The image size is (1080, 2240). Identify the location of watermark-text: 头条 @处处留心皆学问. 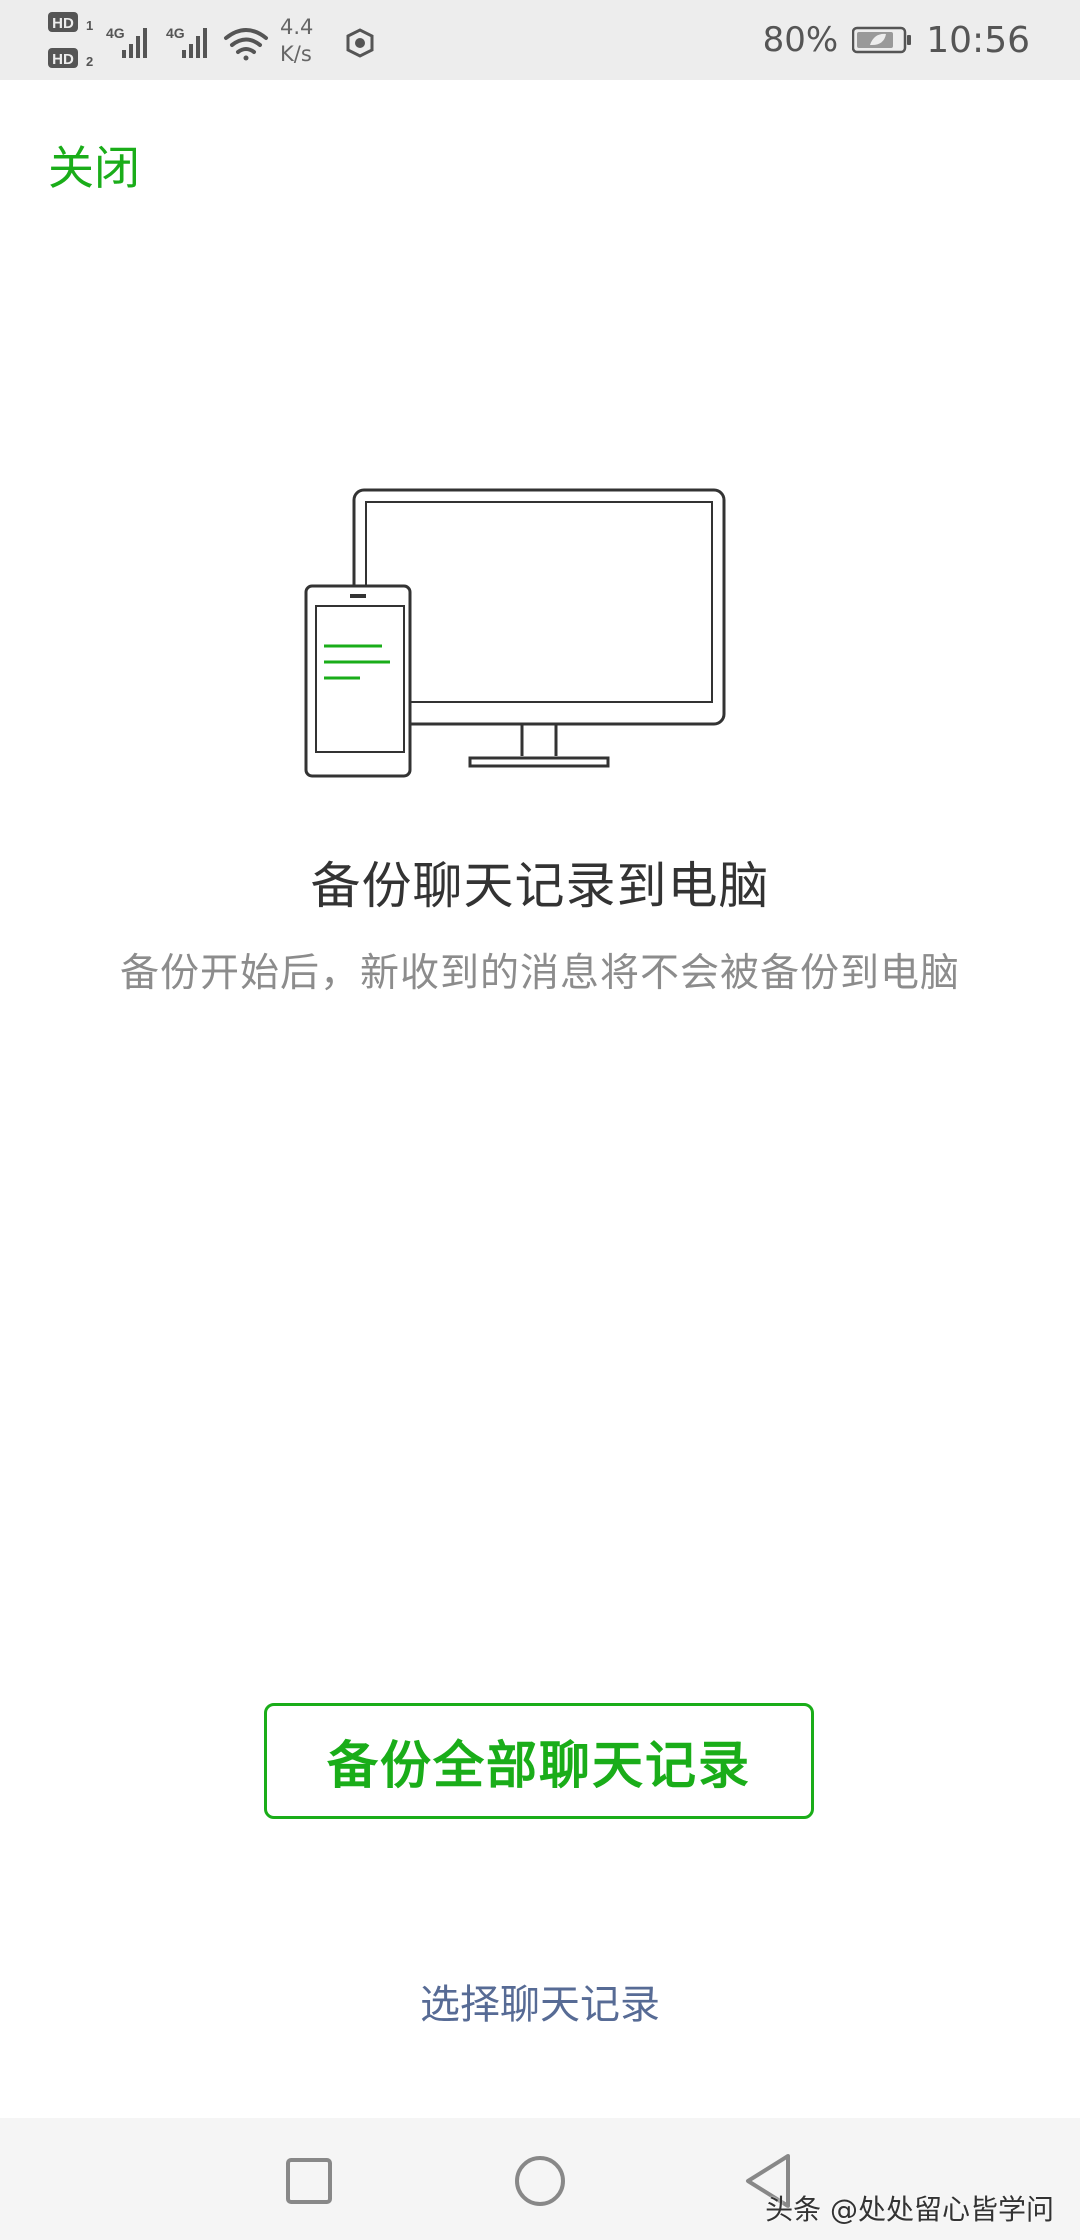
(909, 2209).